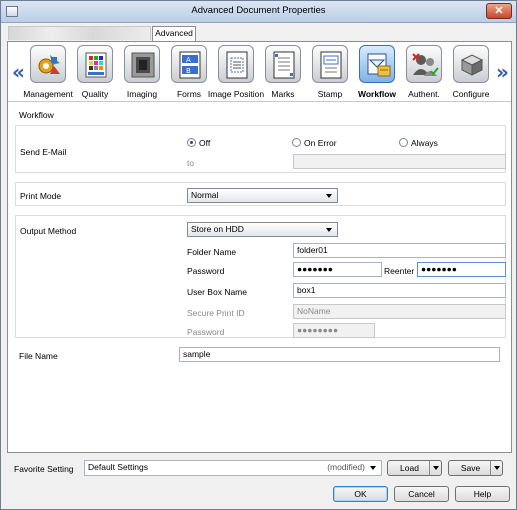 The width and height of the screenshot is (517, 510). Describe the element at coordinates (424, 143) in the screenshot. I see `send-email-always-label: Always` at that location.